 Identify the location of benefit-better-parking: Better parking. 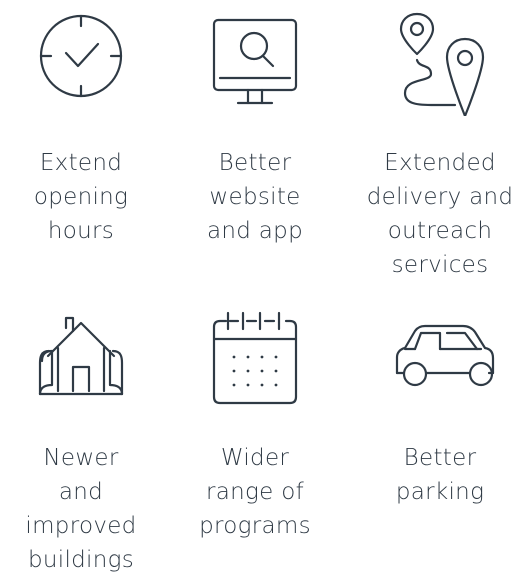
(440, 405).